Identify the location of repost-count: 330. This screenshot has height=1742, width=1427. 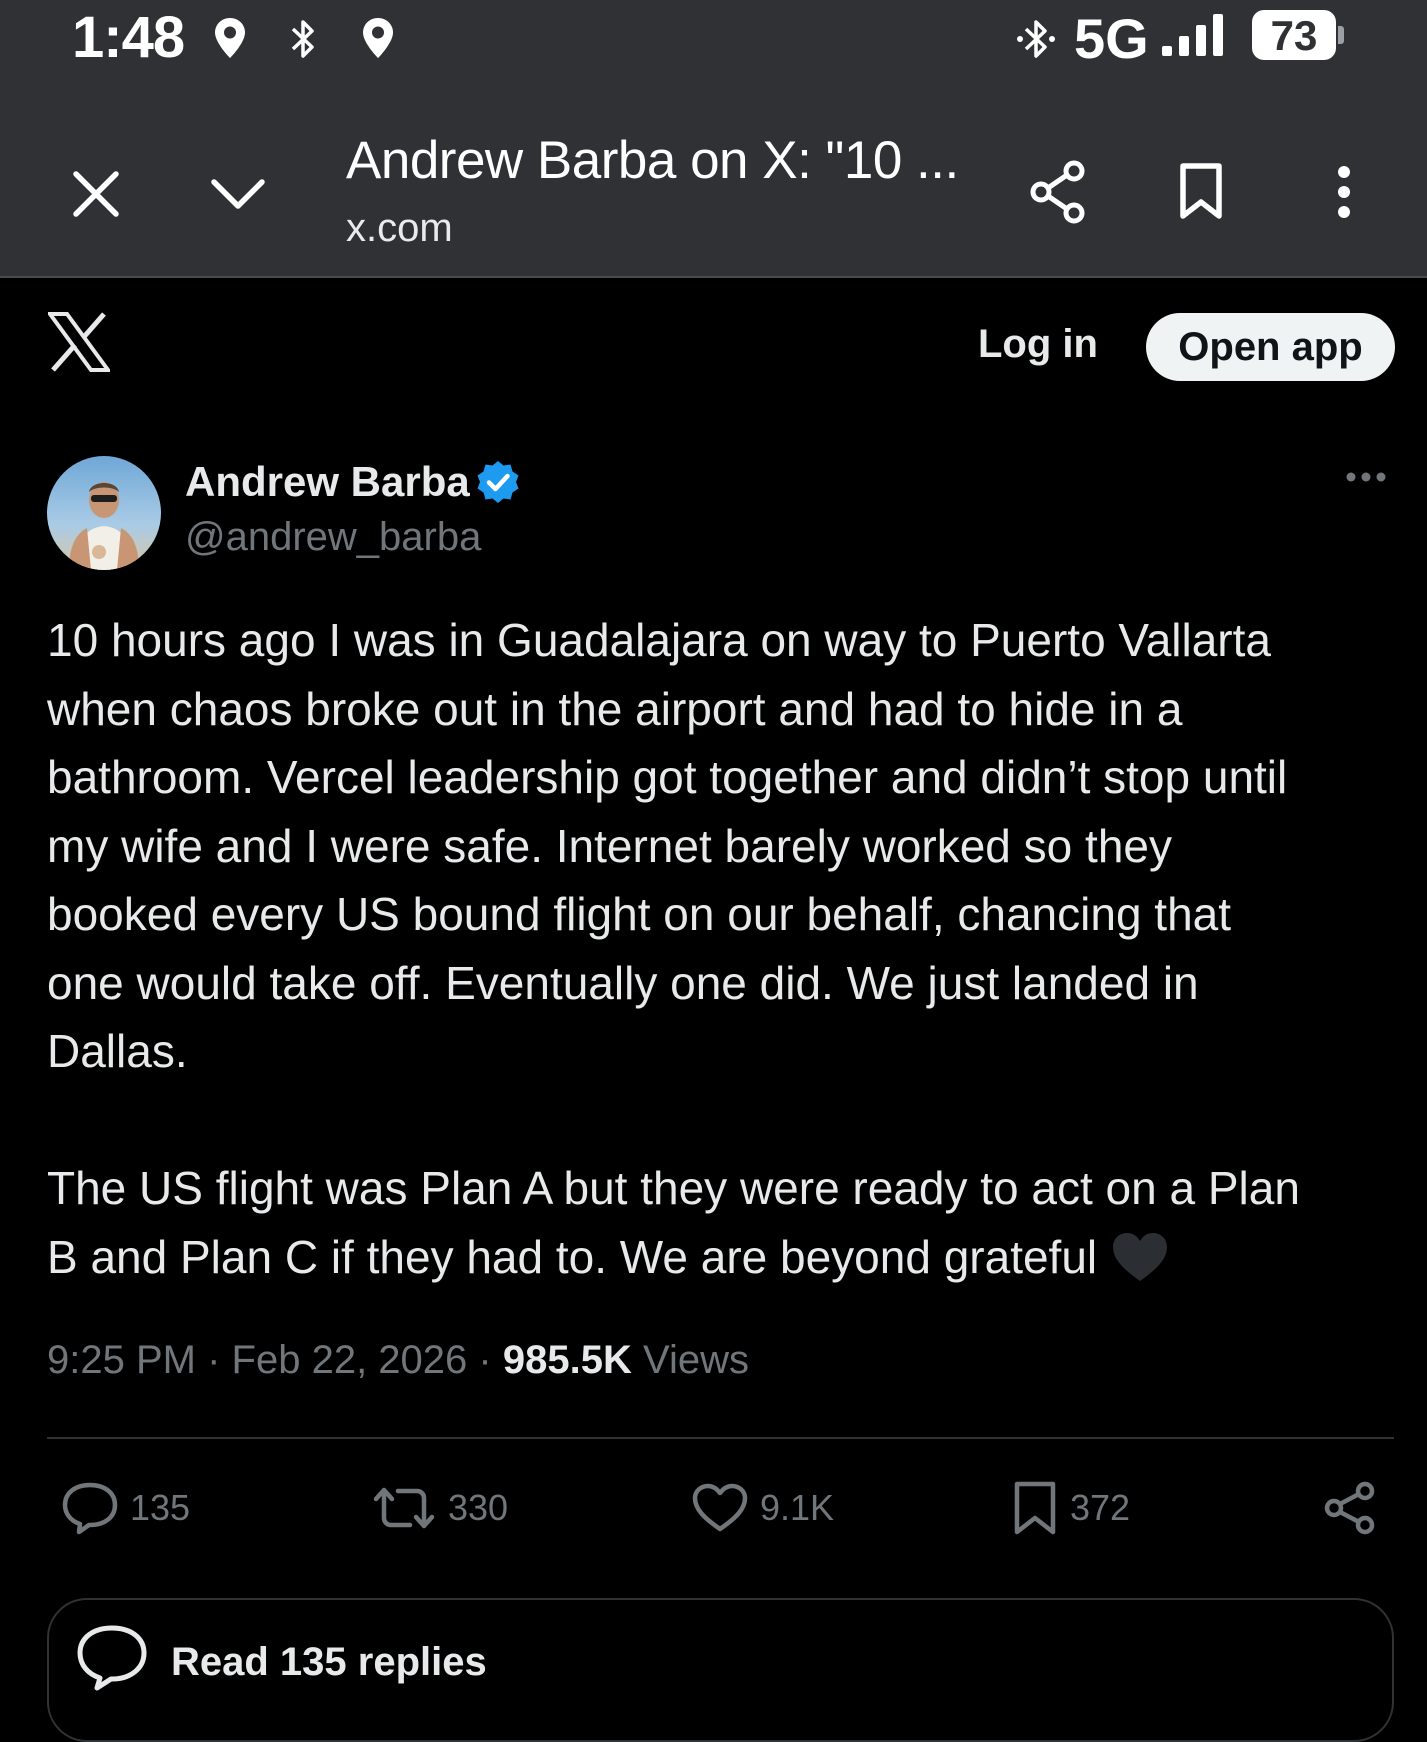
(478, 1507).